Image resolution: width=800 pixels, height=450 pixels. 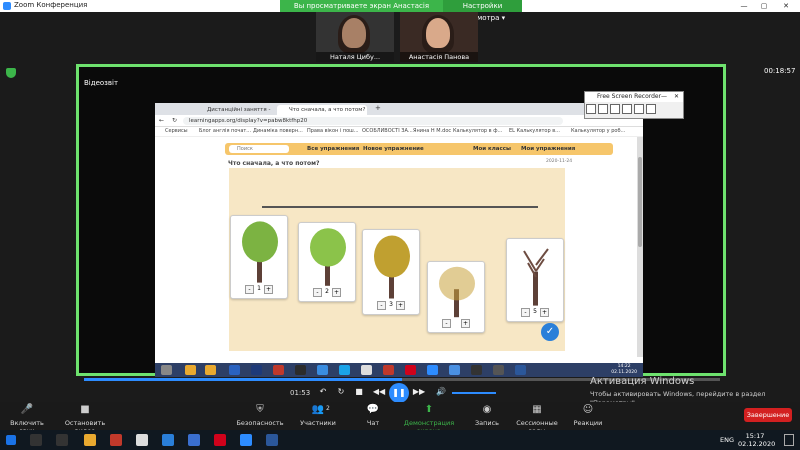 What do you see at coordinates (591, 109) in the screenshot?
I see `record-screen-icon` at bounding box center [591, 109].